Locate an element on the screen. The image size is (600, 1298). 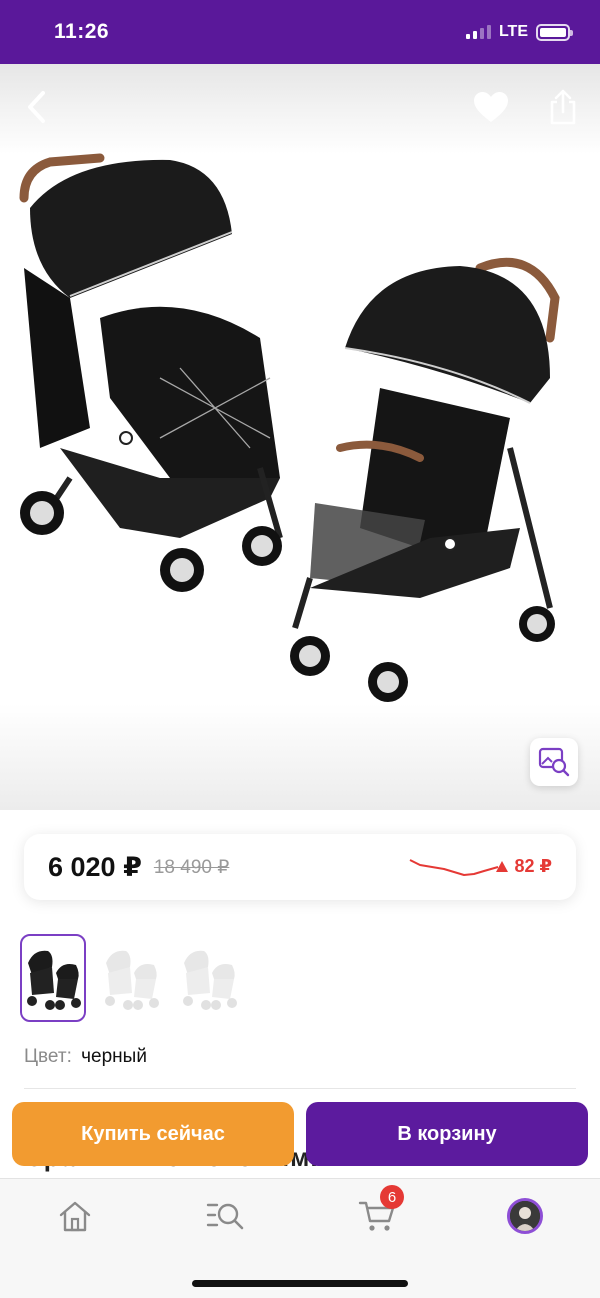
stroller-folded-view is located at coordinates (151, 372).